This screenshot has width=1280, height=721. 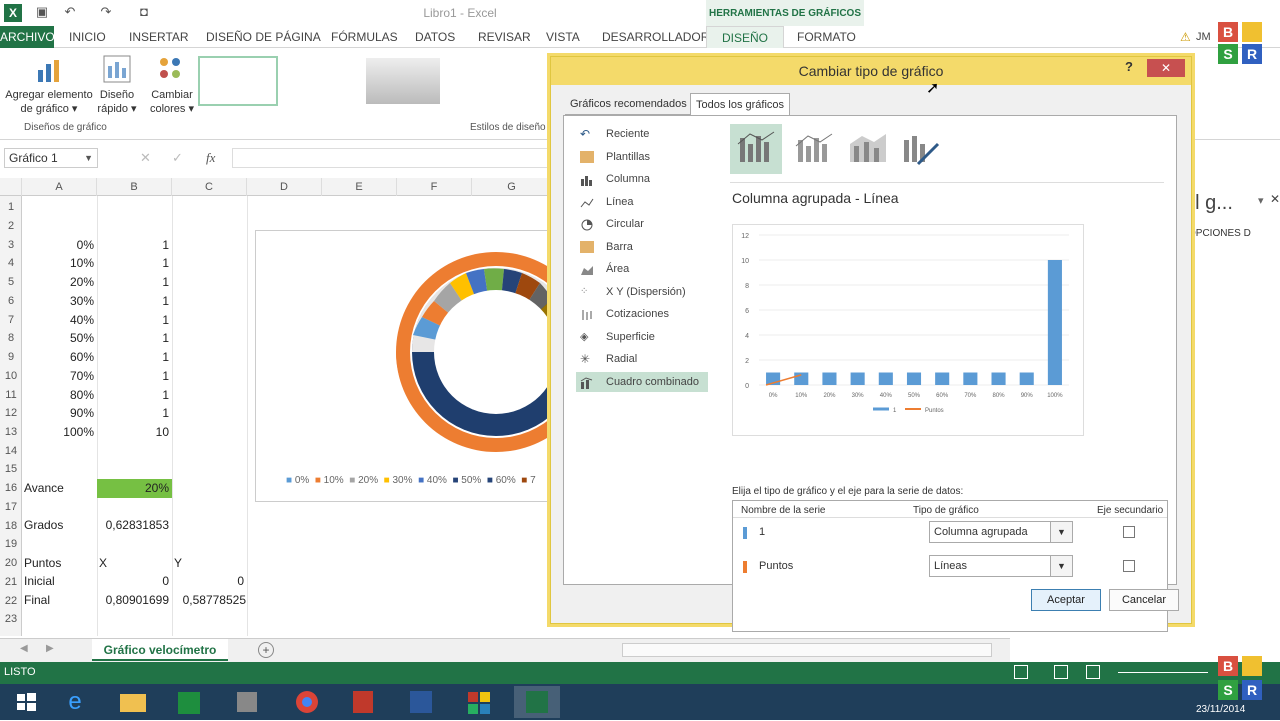 I want to click on cell-a18: Grados, so click(x=59, y=525).